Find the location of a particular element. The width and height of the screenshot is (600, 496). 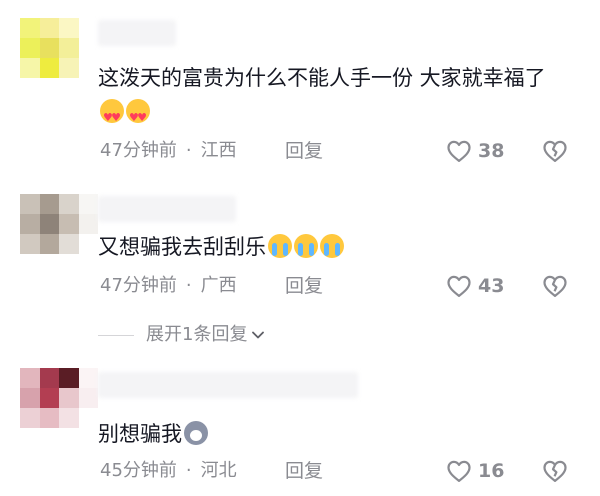

comment-meta: 47分钟前 · 广西 is located at coordinates (168, 286).